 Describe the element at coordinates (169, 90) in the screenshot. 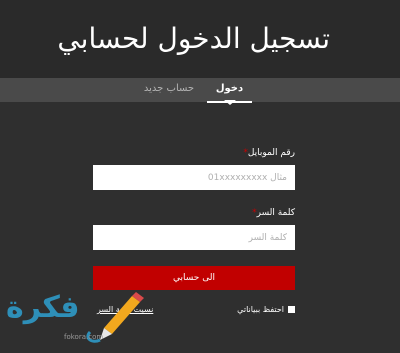

I see `tab-register: حساب جديد` at that location.